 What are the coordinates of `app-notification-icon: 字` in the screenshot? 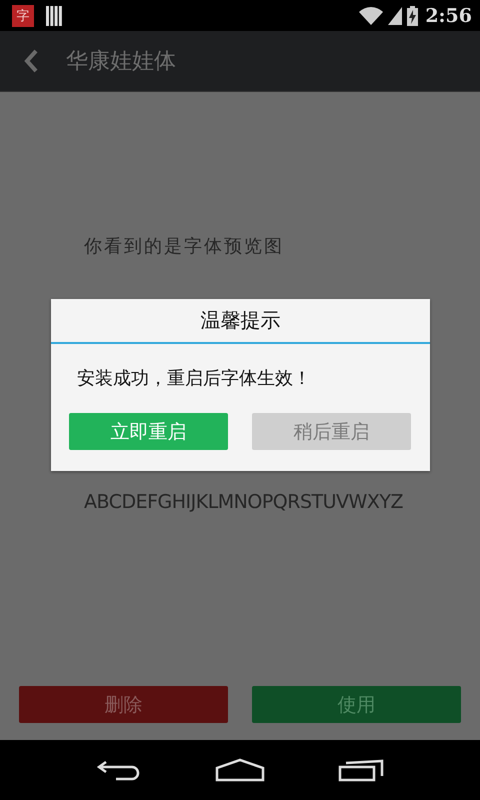 It's located at (23, 15).